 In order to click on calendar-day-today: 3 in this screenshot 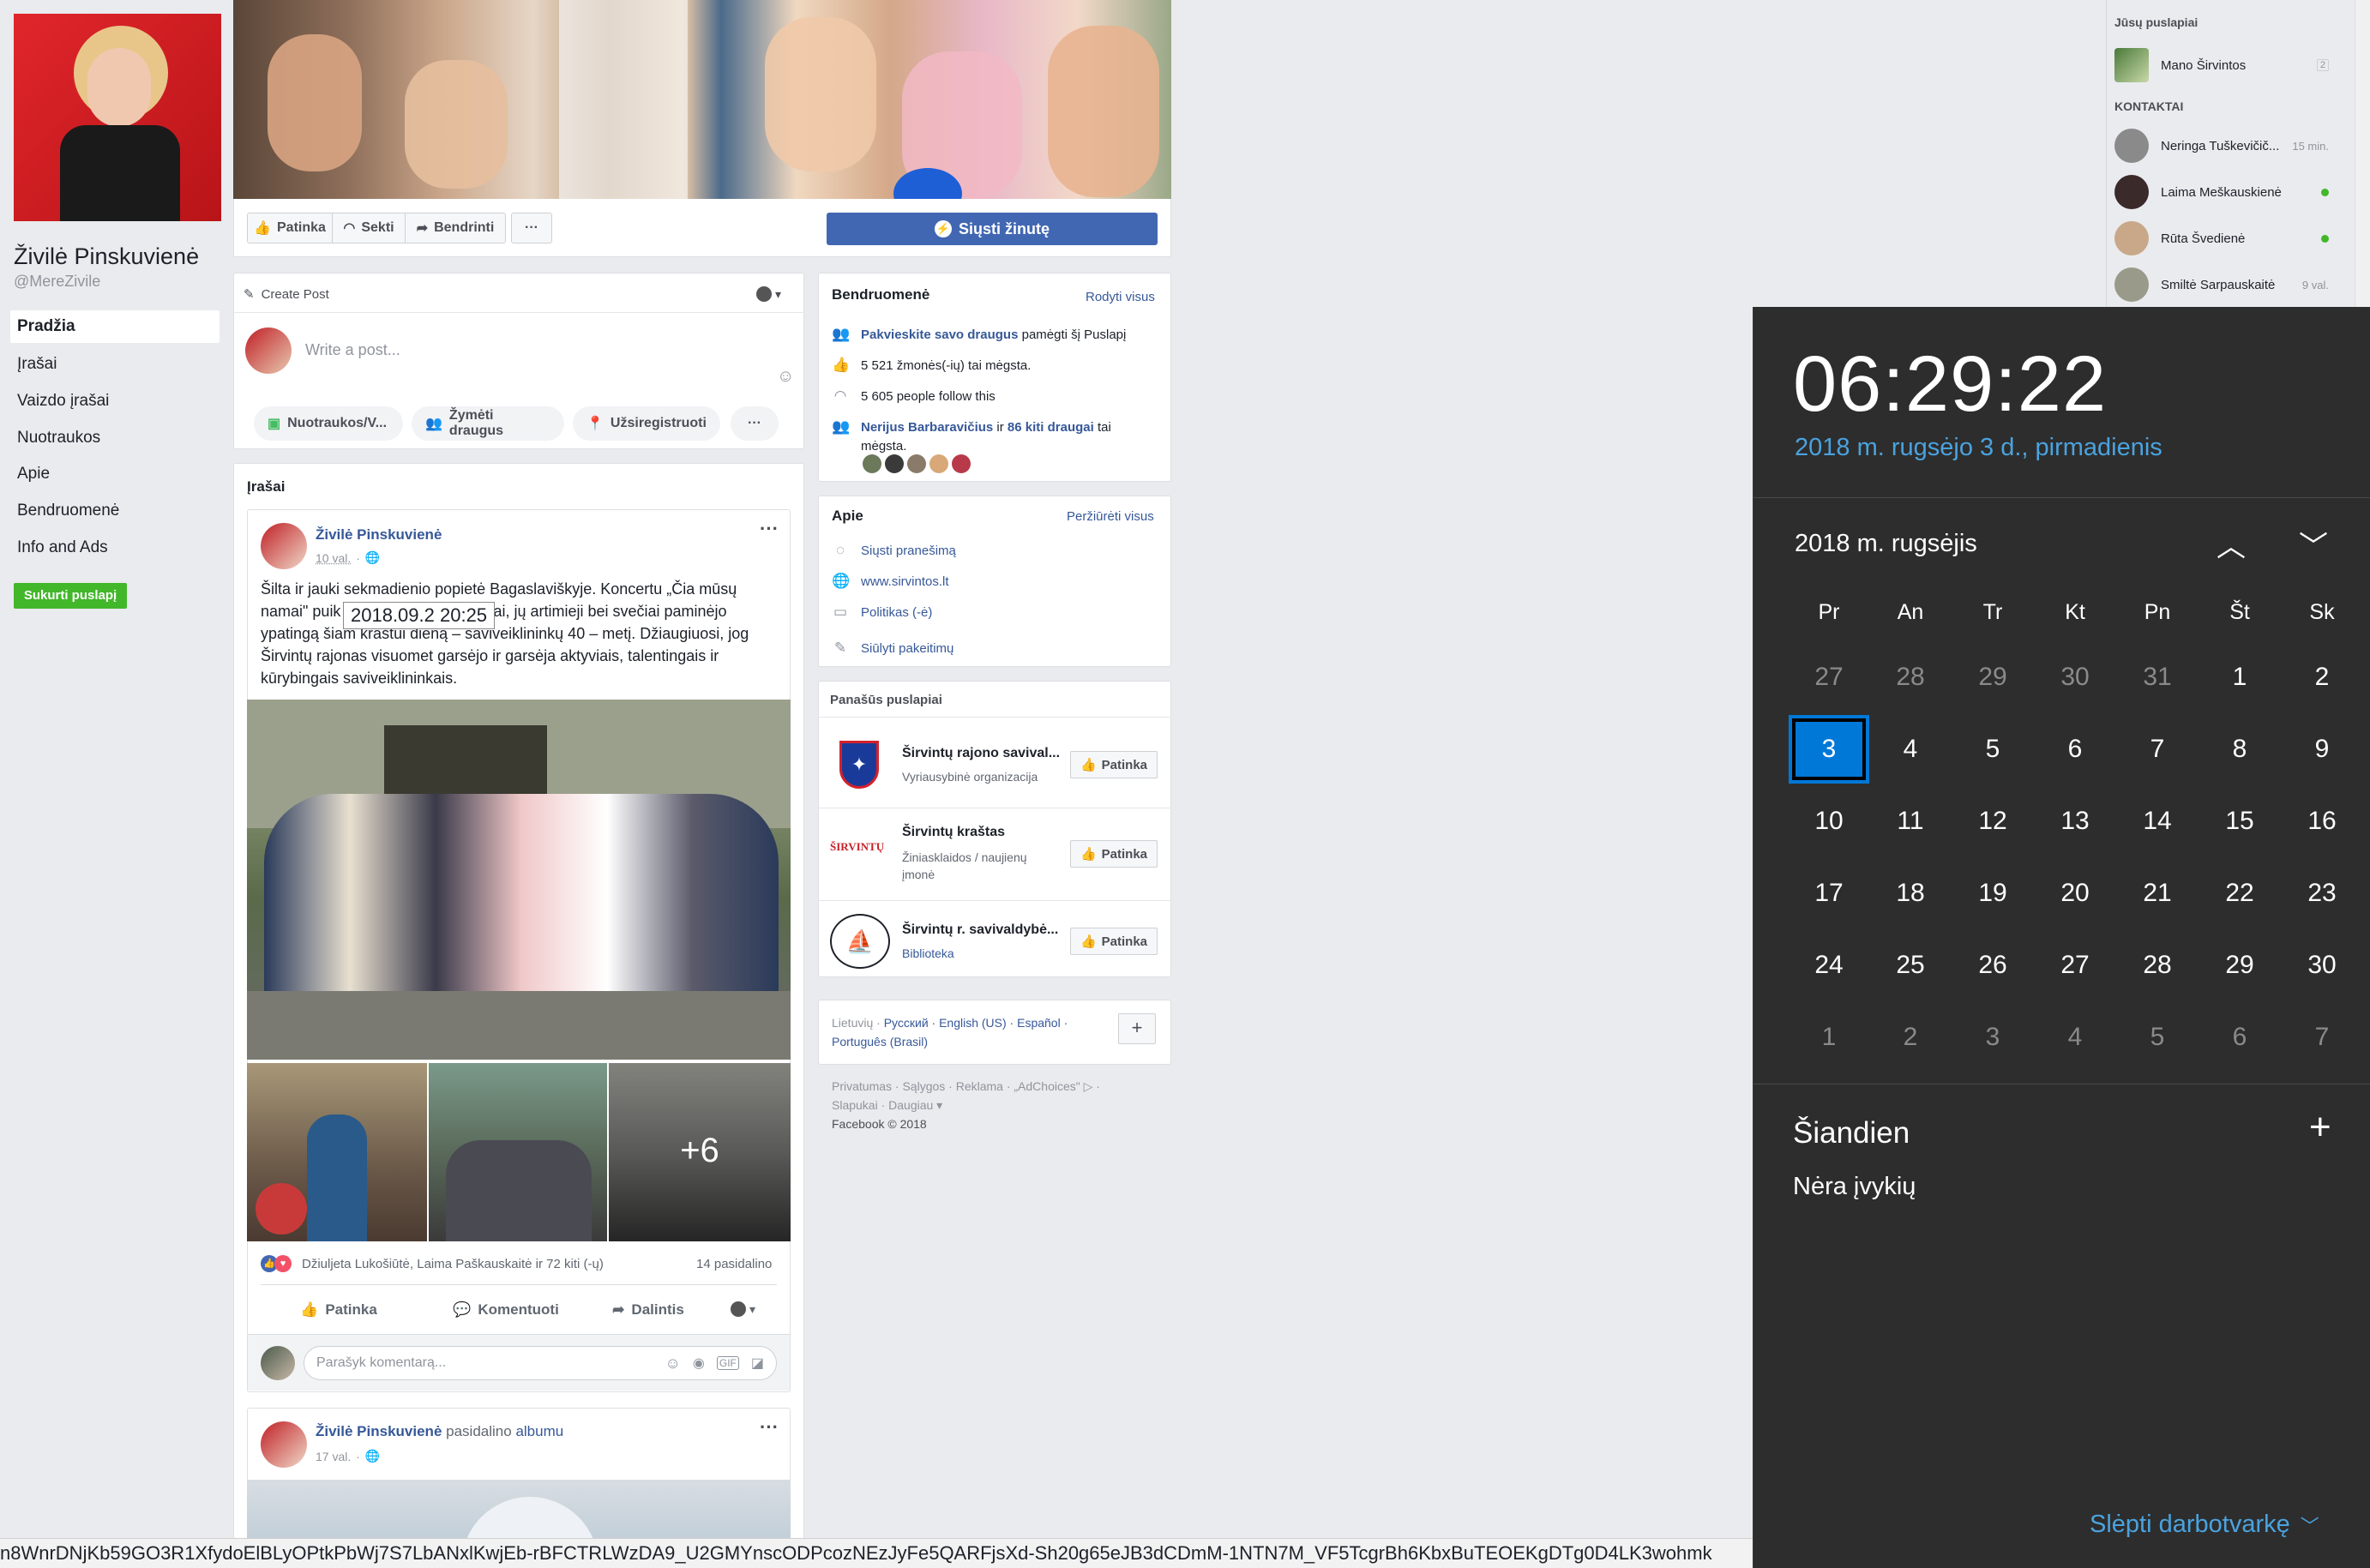, I will do `click(1829, 749)`.